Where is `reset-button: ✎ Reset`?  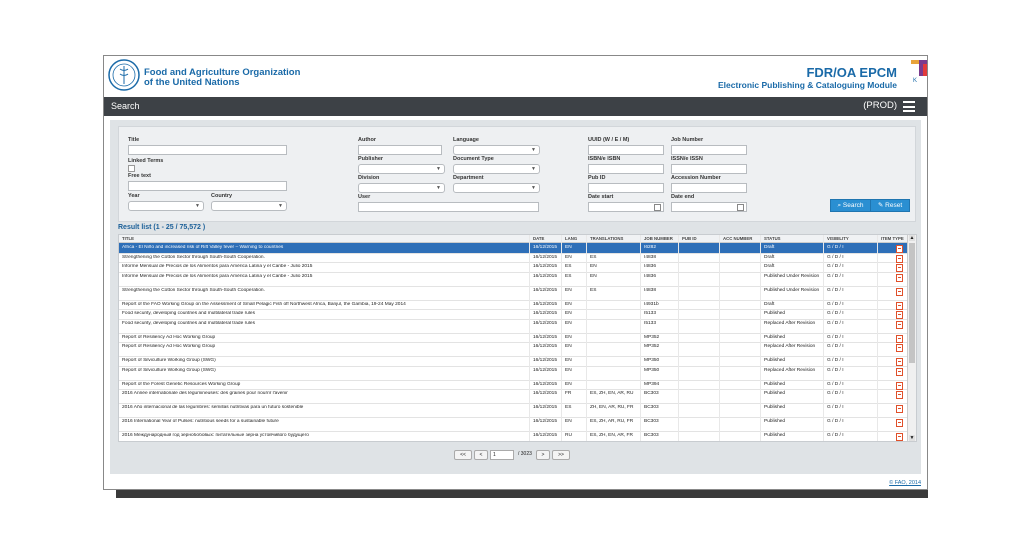
reset-button: ✎ Reset is located at coordinates (890, 205).